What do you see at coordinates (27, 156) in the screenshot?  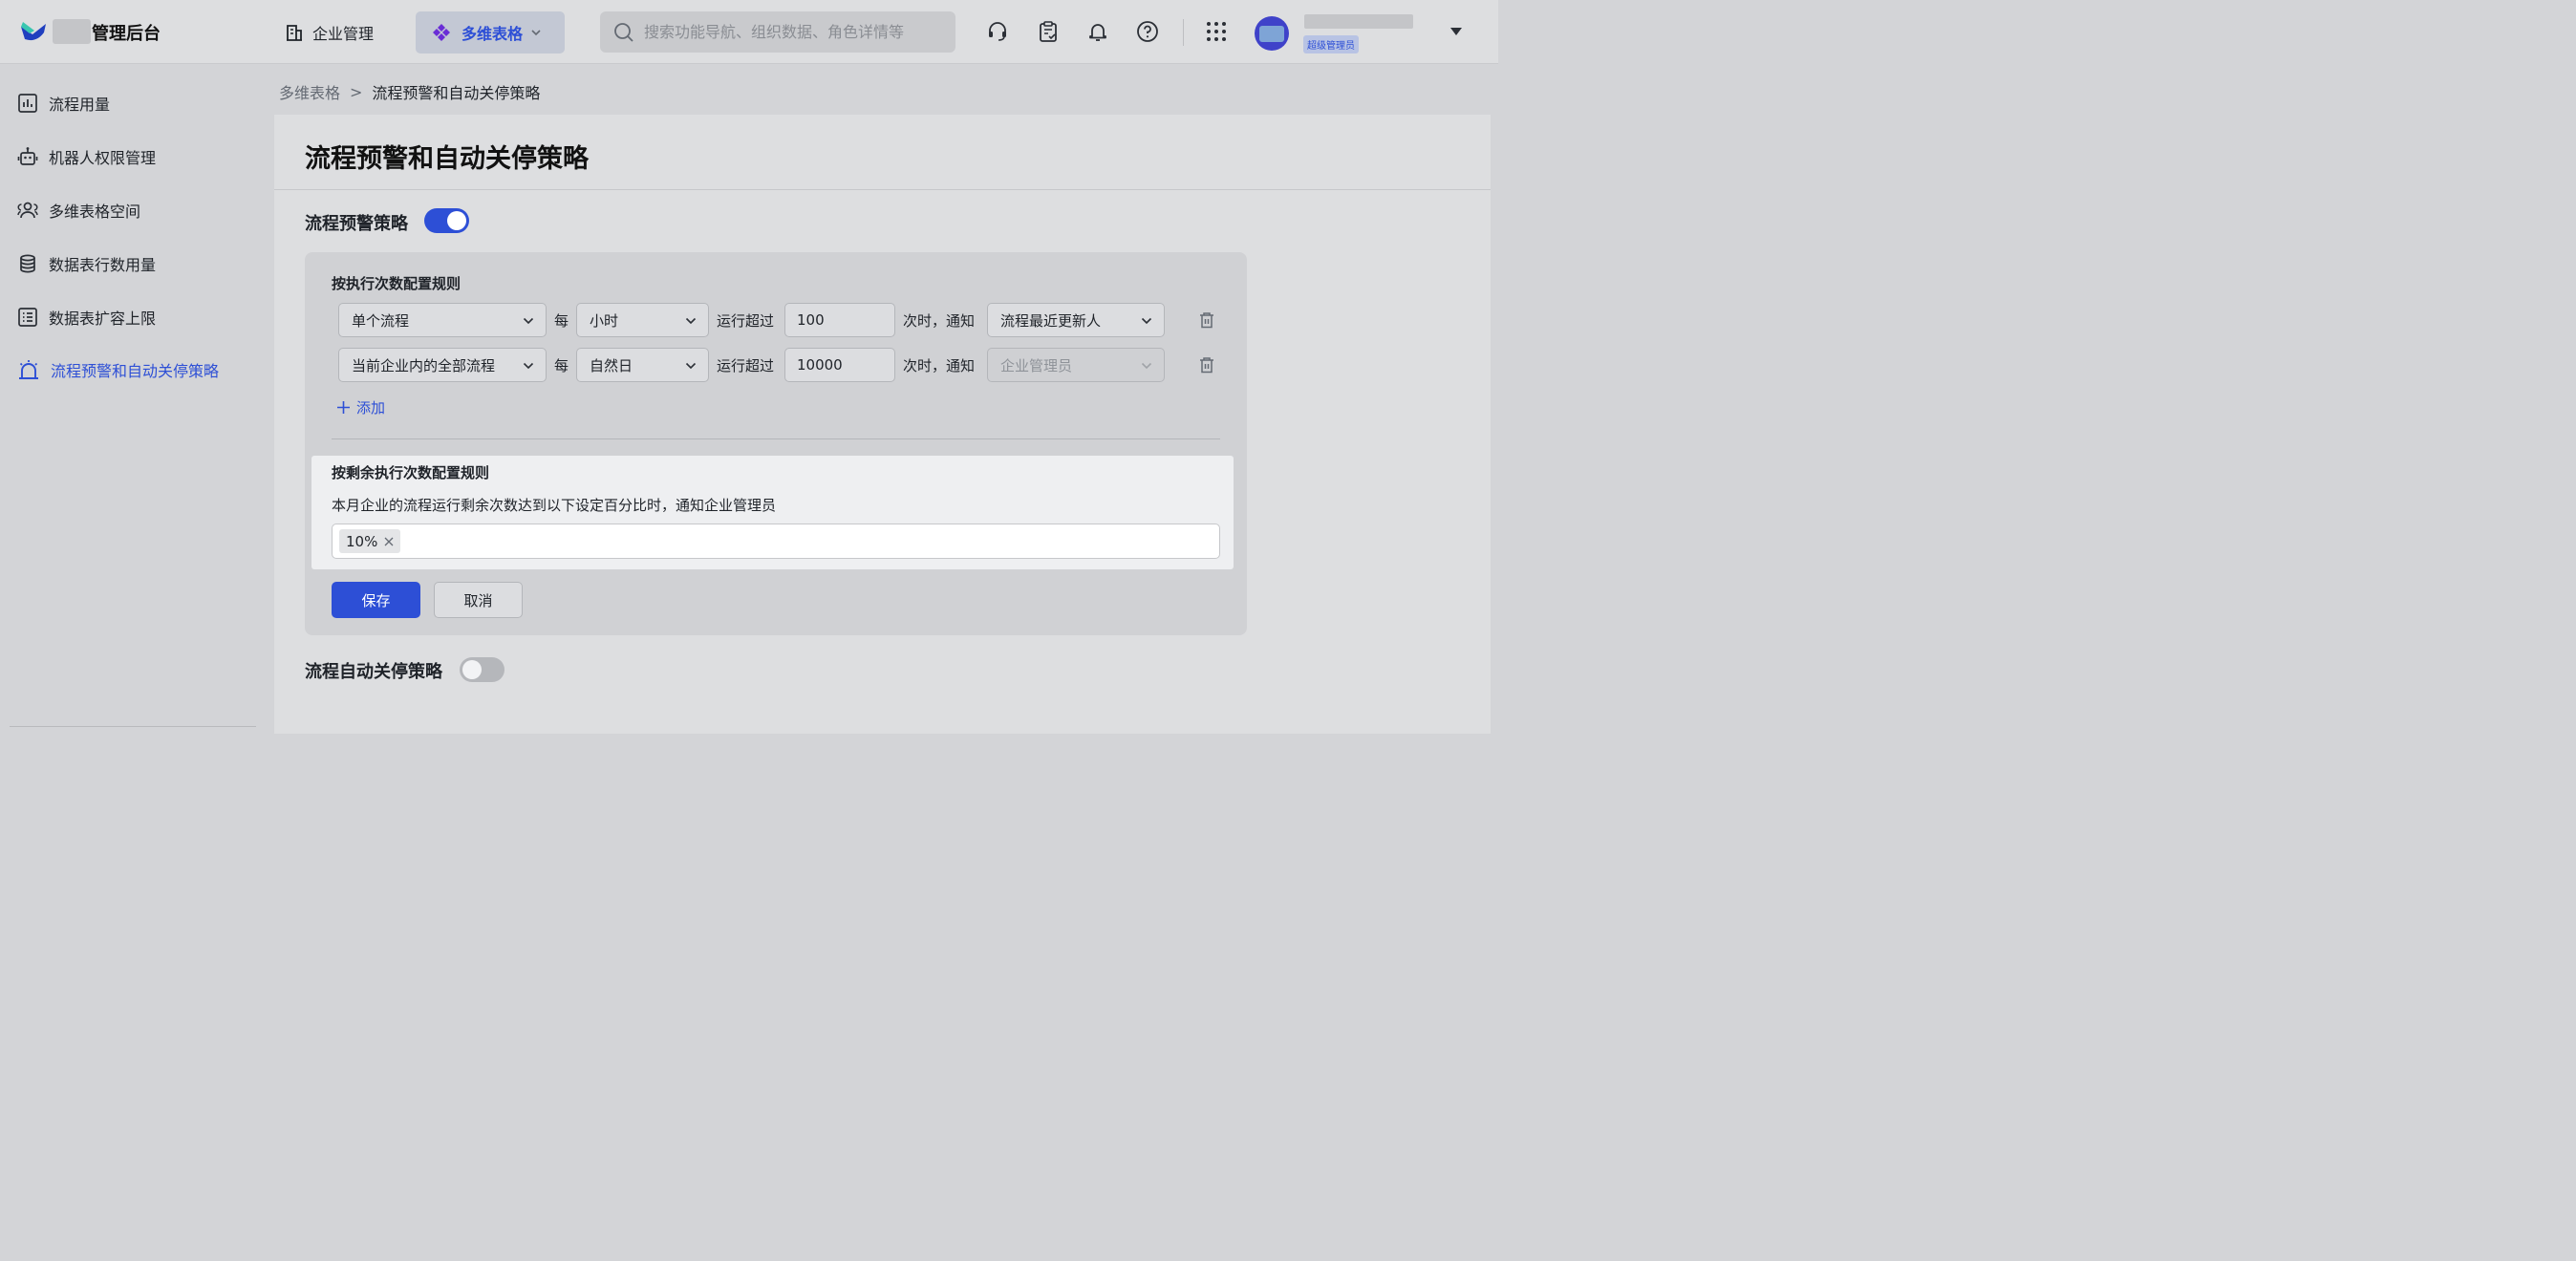 I see `robot-icon` at bounding box center [27, 156].